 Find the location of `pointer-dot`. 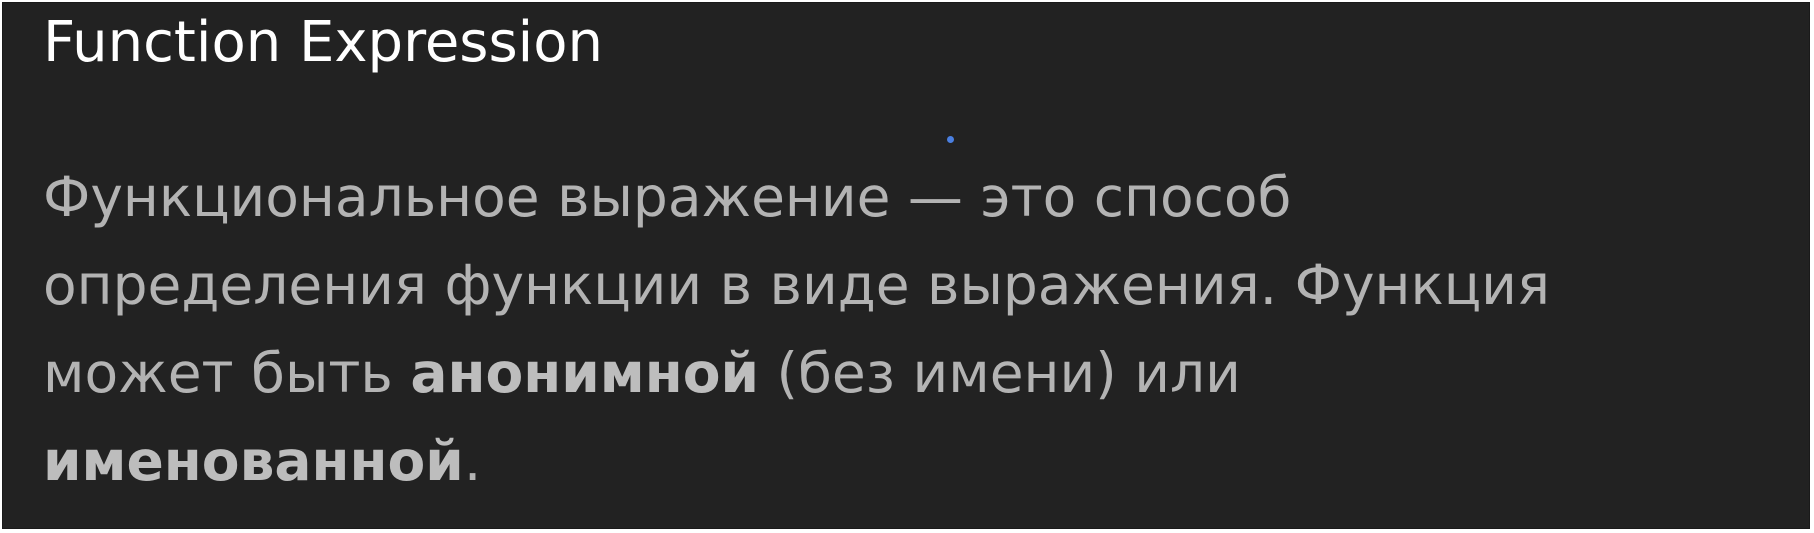

pointer-dot is located at coordinates (950, 139).